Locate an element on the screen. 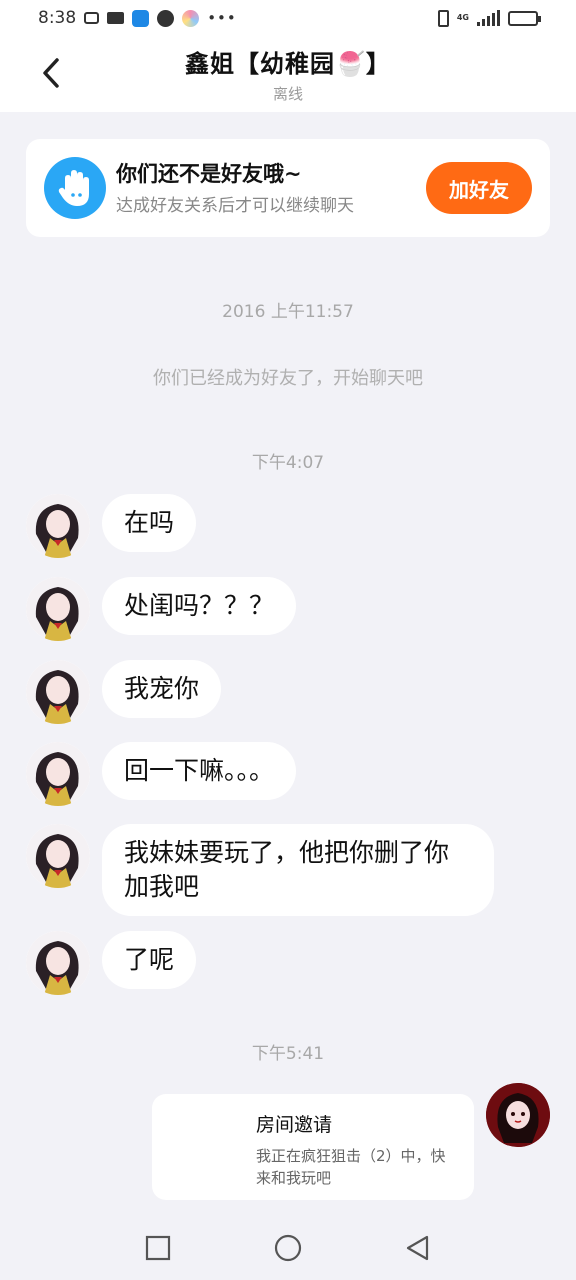  back-button is located at coordinates (51, 73).